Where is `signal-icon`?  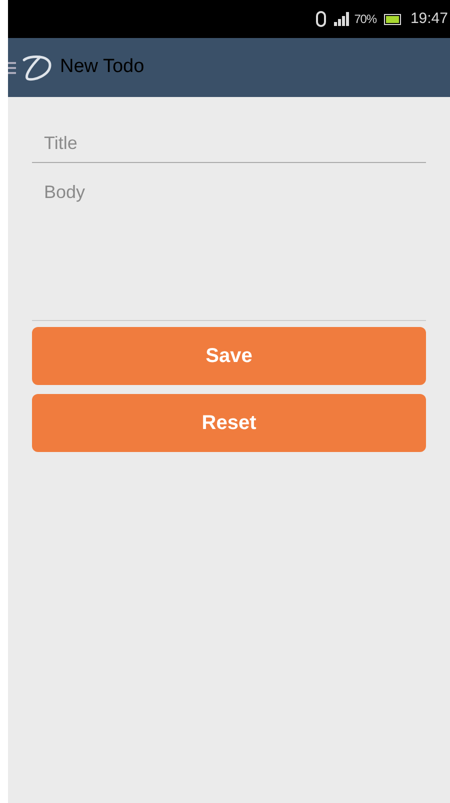 signal-icon is located at coordinates (342, 19).